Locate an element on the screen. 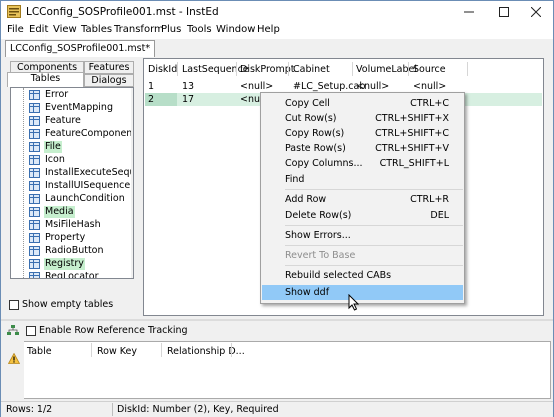 The height and width of the screenshot is (417, 554). table-name: InstallExecuteSequen is located at coordinates (89, 172).